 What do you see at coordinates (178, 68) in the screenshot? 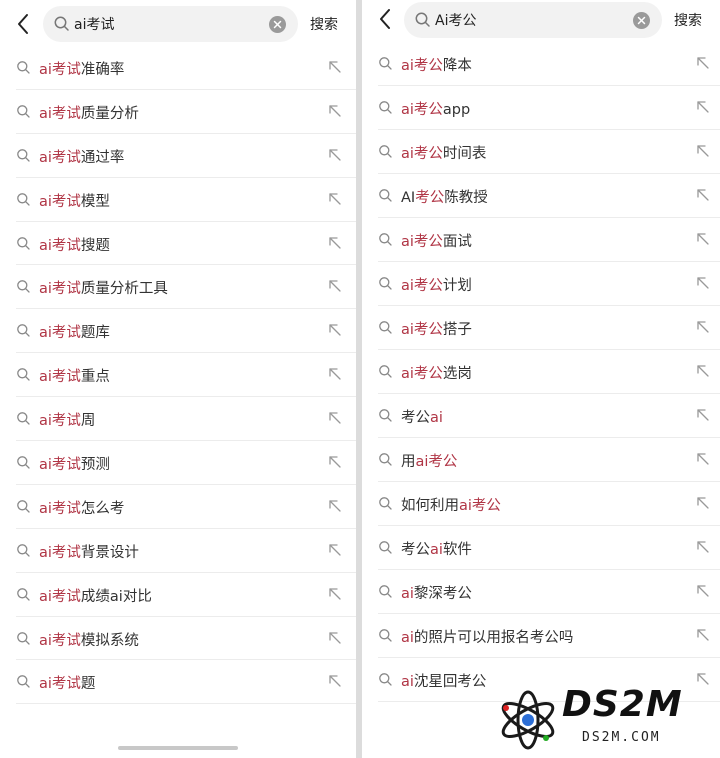
I see `suggestion-item: ai考试准确率` at bounding box center [178, 68].